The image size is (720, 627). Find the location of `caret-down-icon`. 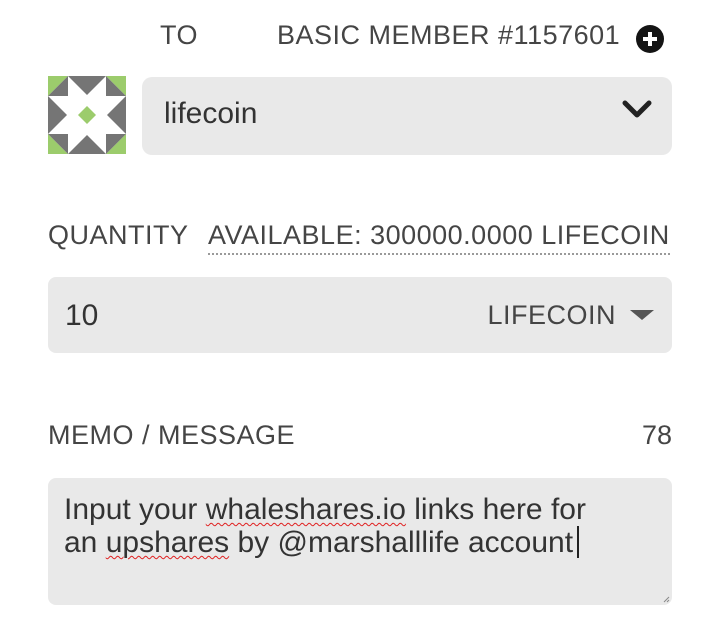

caret-down-icon is located at coordinates (642, 315).